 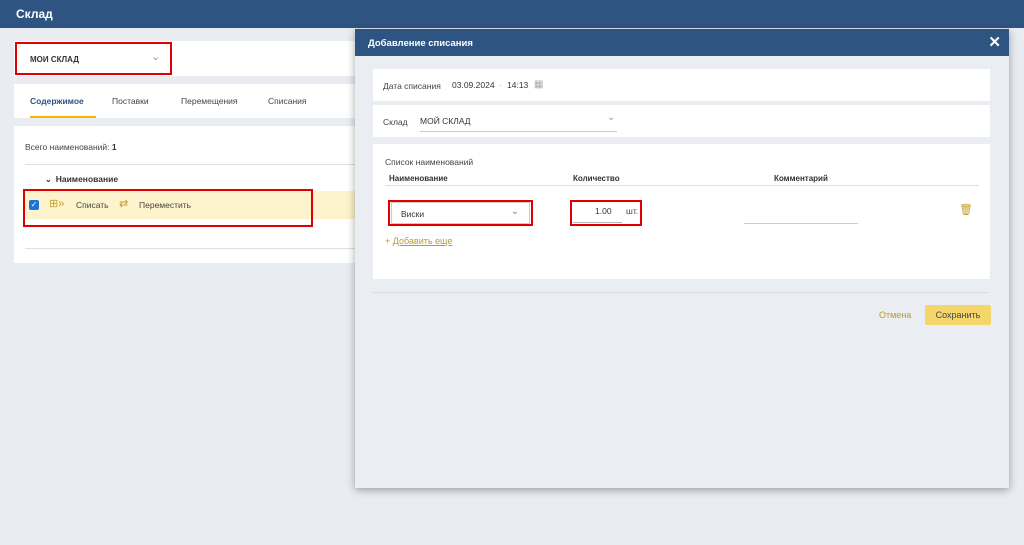 I want to click on trash-icon: 🗑, so click(x=966, y=209).